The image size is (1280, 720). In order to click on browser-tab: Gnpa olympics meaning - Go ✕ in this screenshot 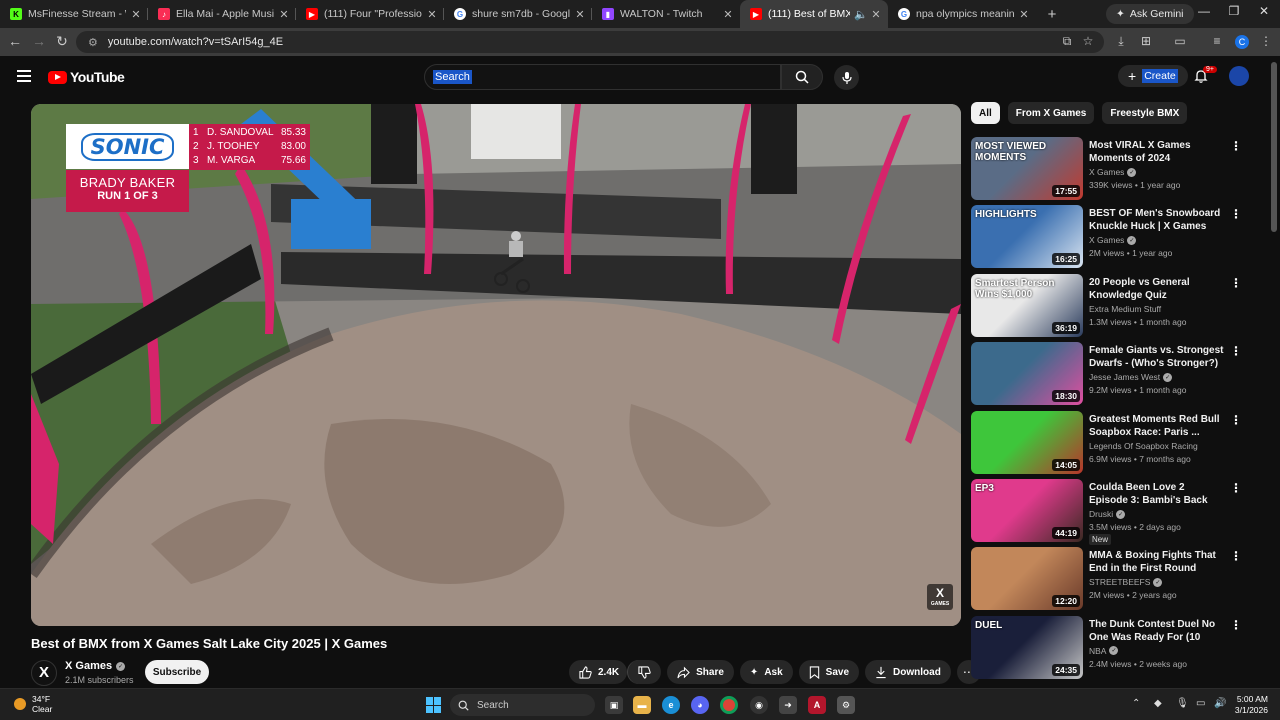, I will do `click(962, 14)`.